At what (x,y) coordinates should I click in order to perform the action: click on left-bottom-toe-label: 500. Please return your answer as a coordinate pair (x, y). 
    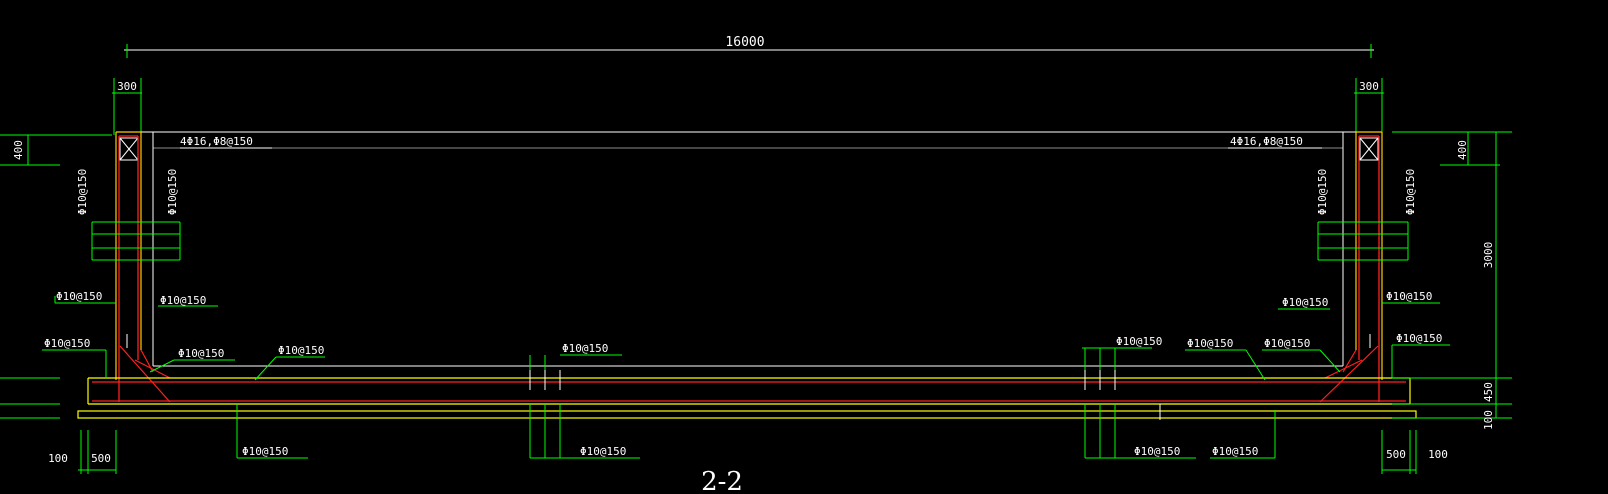
    Looking at the image, I should click on (101, 458).